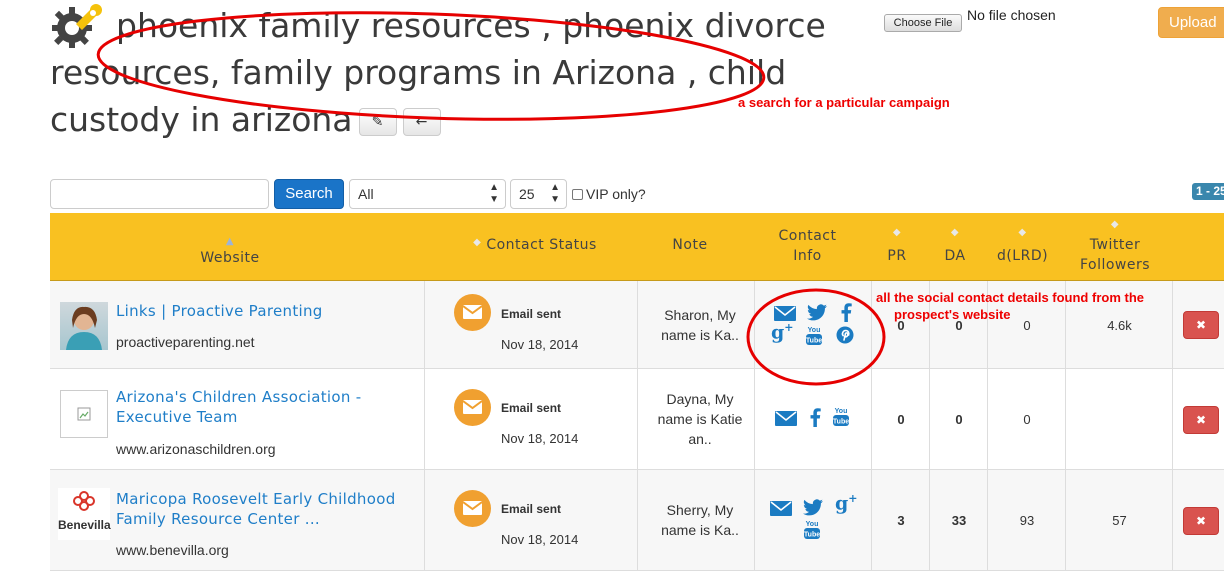 The height and width of the screenshot is (580, 1224). I want to click on checkbox-box, so click(577, 194).